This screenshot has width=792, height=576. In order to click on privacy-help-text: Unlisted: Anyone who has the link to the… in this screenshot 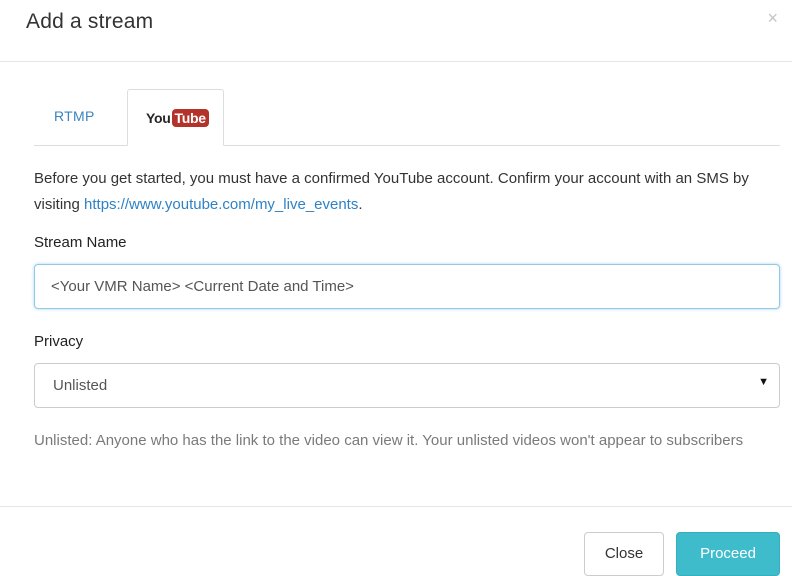, I will do `click(389, 440)`.